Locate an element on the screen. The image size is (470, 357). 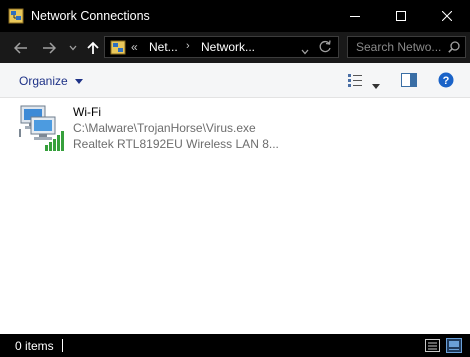
large-icons-view-button is located at coordinates (454, 347).